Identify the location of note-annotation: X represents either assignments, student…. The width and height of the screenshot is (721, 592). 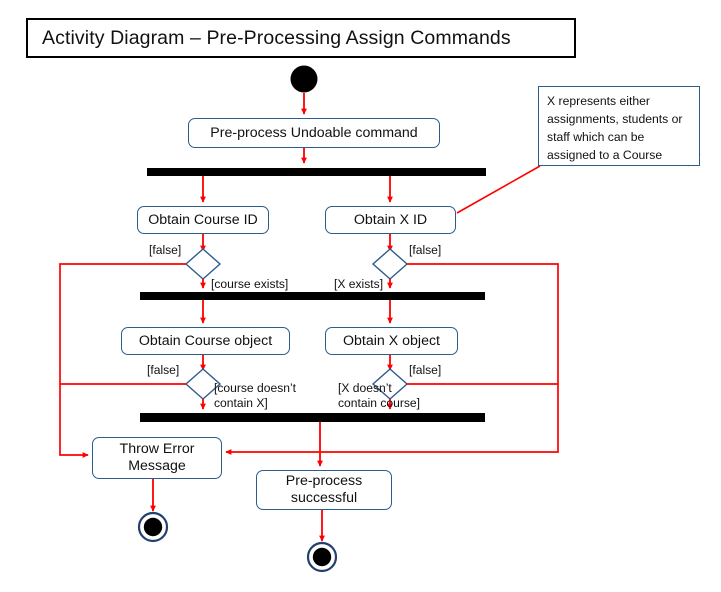
(619, 126).